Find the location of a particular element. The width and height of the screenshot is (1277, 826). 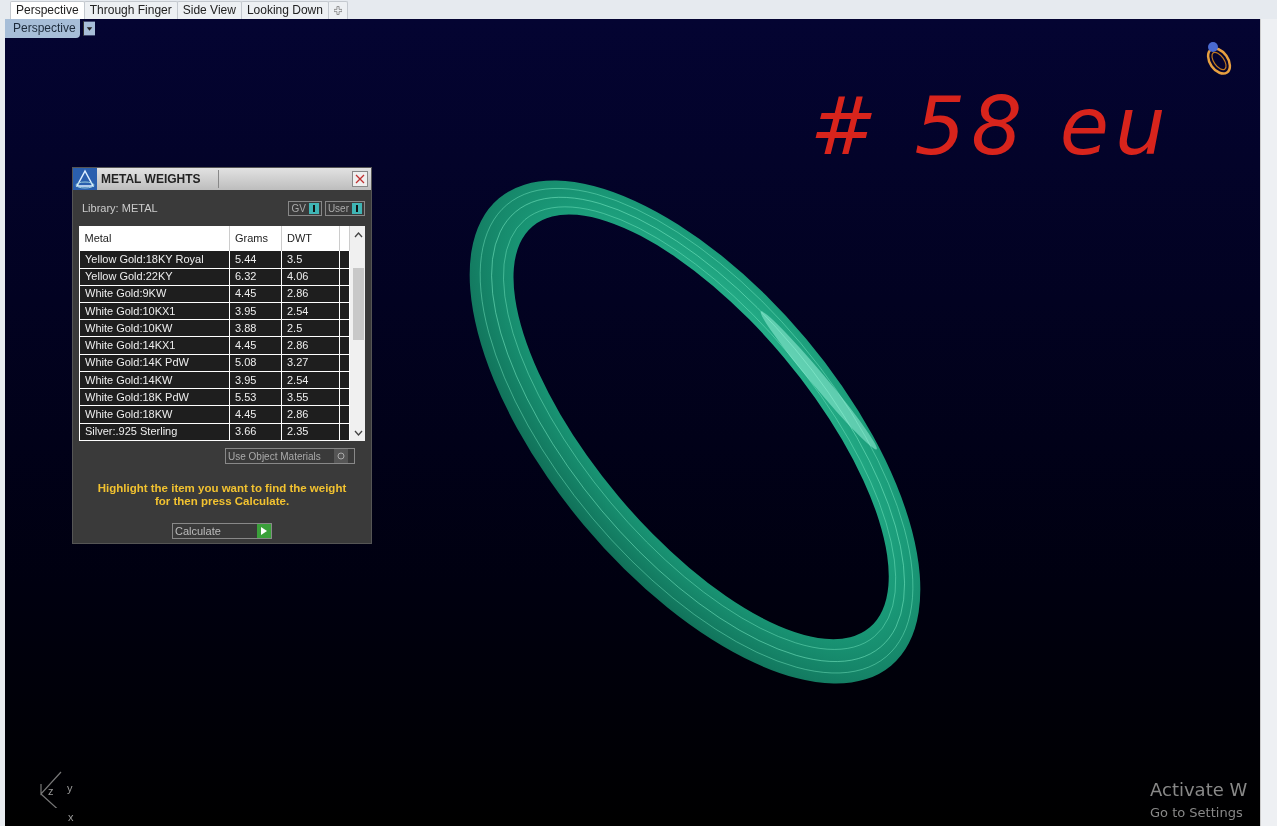

toggle-button: User is located at coordinates (344, 208).